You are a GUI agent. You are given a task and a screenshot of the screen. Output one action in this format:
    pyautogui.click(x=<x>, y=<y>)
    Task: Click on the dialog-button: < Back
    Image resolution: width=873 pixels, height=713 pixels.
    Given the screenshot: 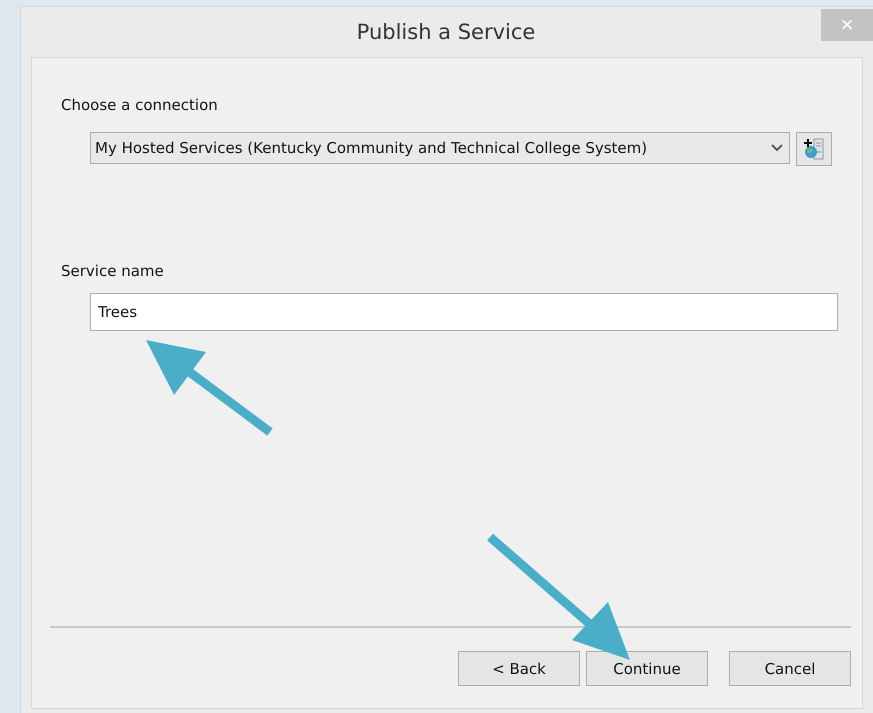 What is the action you would take?
    pyautogui.click(x=519, y=668)
    